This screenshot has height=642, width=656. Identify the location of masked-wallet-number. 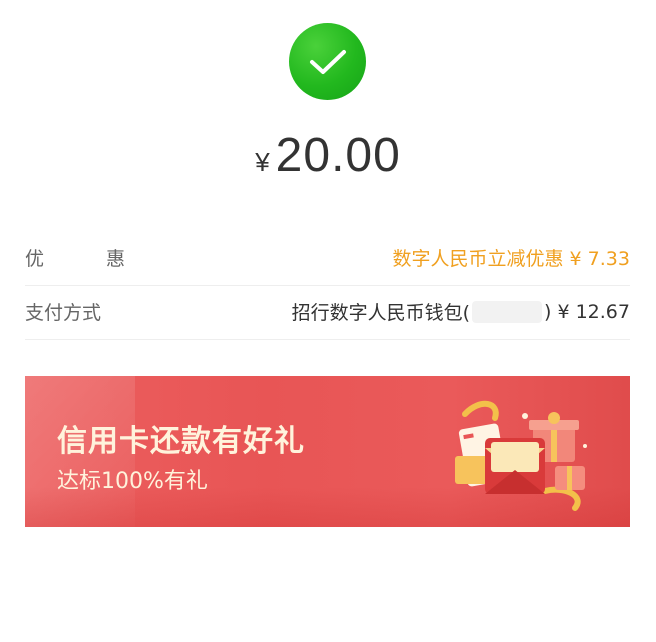
(507, 311).